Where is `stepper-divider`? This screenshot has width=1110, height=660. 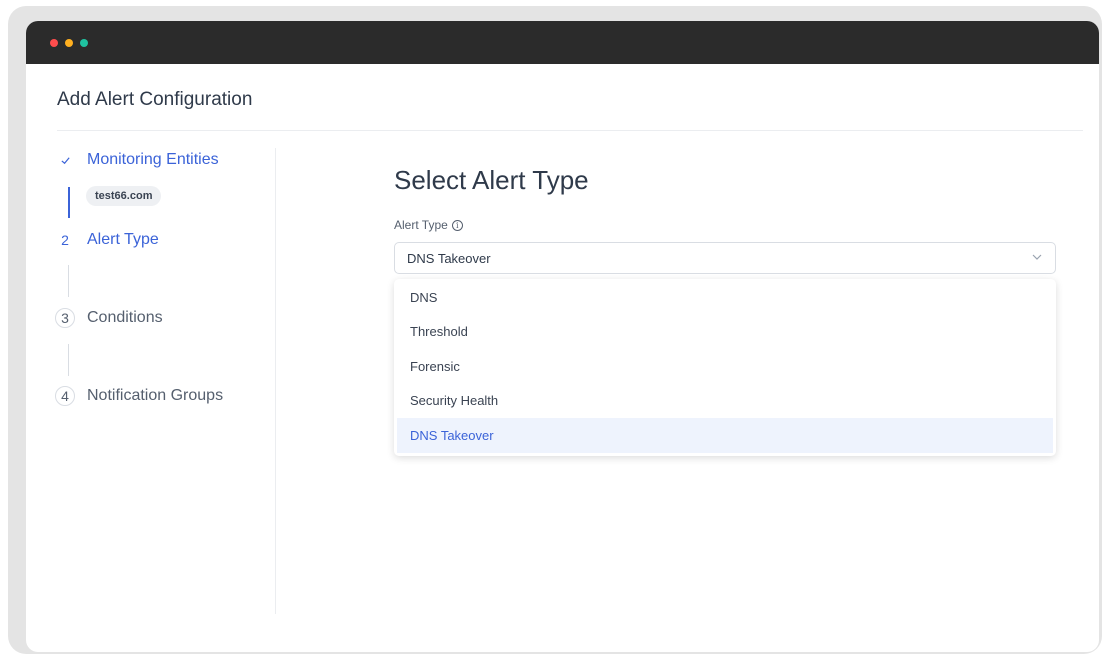 stepper-divider is located at coordinates (275, 381).